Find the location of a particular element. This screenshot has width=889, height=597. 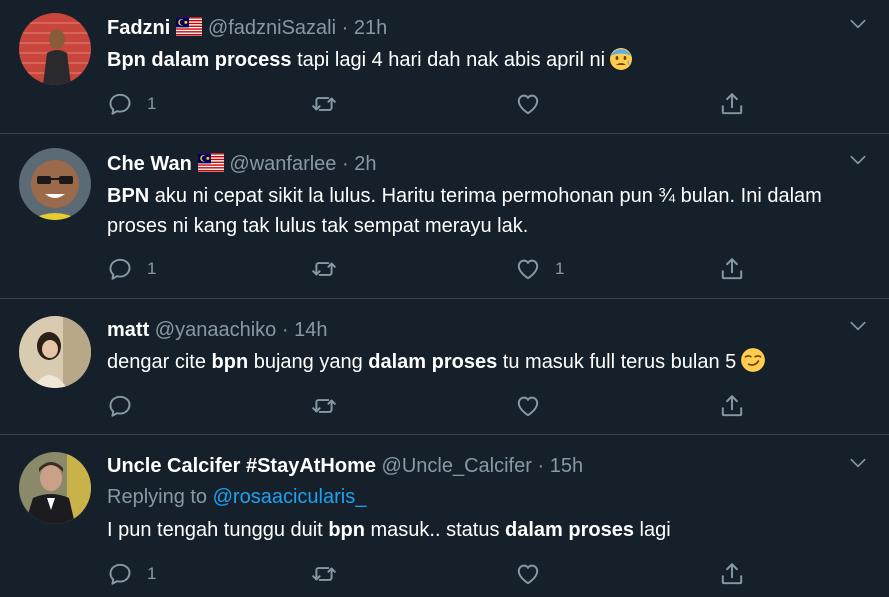

display-name: Uncle Calcifer #StayAtHome is located at coordinates (241, 466).